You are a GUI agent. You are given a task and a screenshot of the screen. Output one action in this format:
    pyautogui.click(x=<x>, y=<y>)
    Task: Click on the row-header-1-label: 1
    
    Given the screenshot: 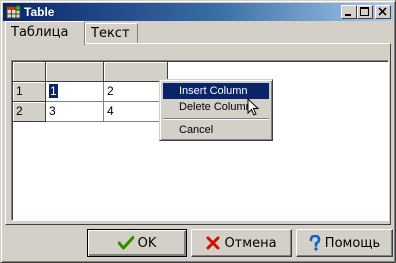 What is the action you would take?
    pyautogui.click(x=19, y=91)
    